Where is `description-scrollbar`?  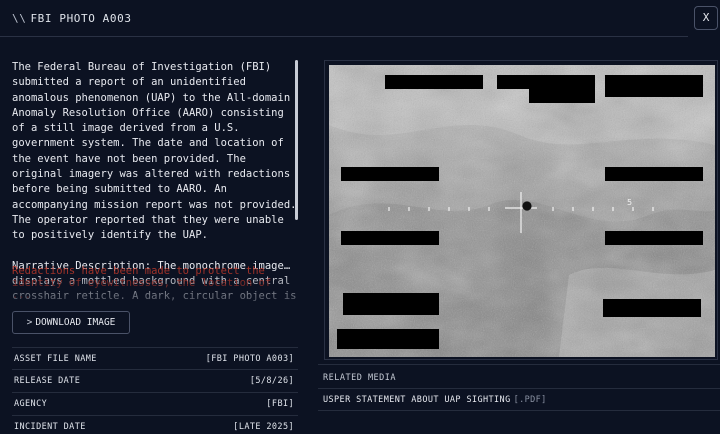 description-scrollbar is located at coordinates (296, 140).